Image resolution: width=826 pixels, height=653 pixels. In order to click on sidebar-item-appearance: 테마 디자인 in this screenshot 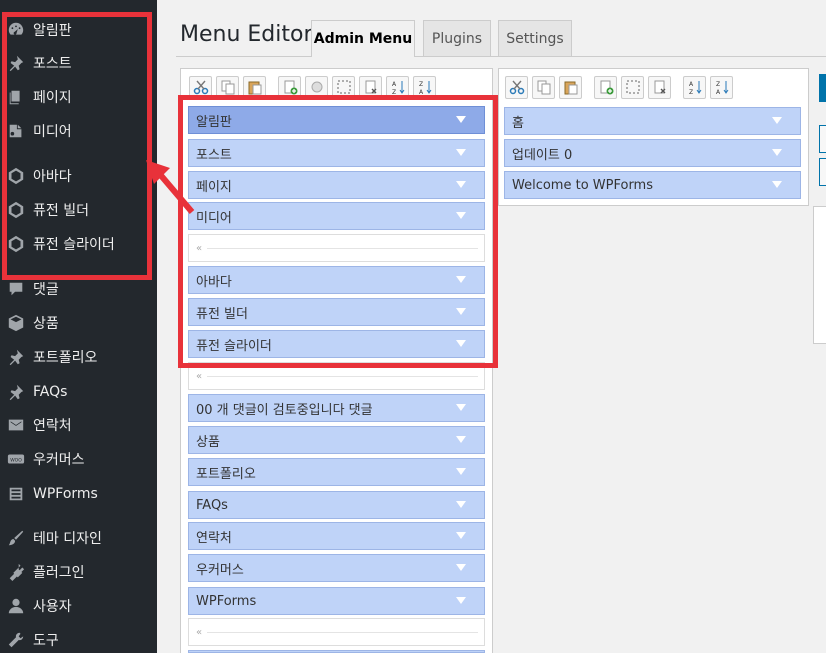, I will do `click(78, 538)`.